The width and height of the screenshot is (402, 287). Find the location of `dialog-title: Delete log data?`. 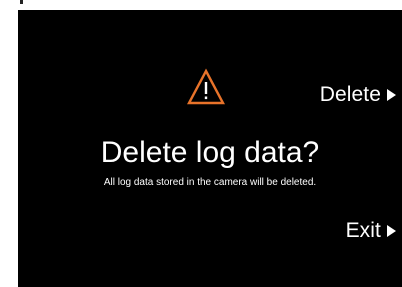

dialog-title: Delete log data? is located at coordinates (210, 152).